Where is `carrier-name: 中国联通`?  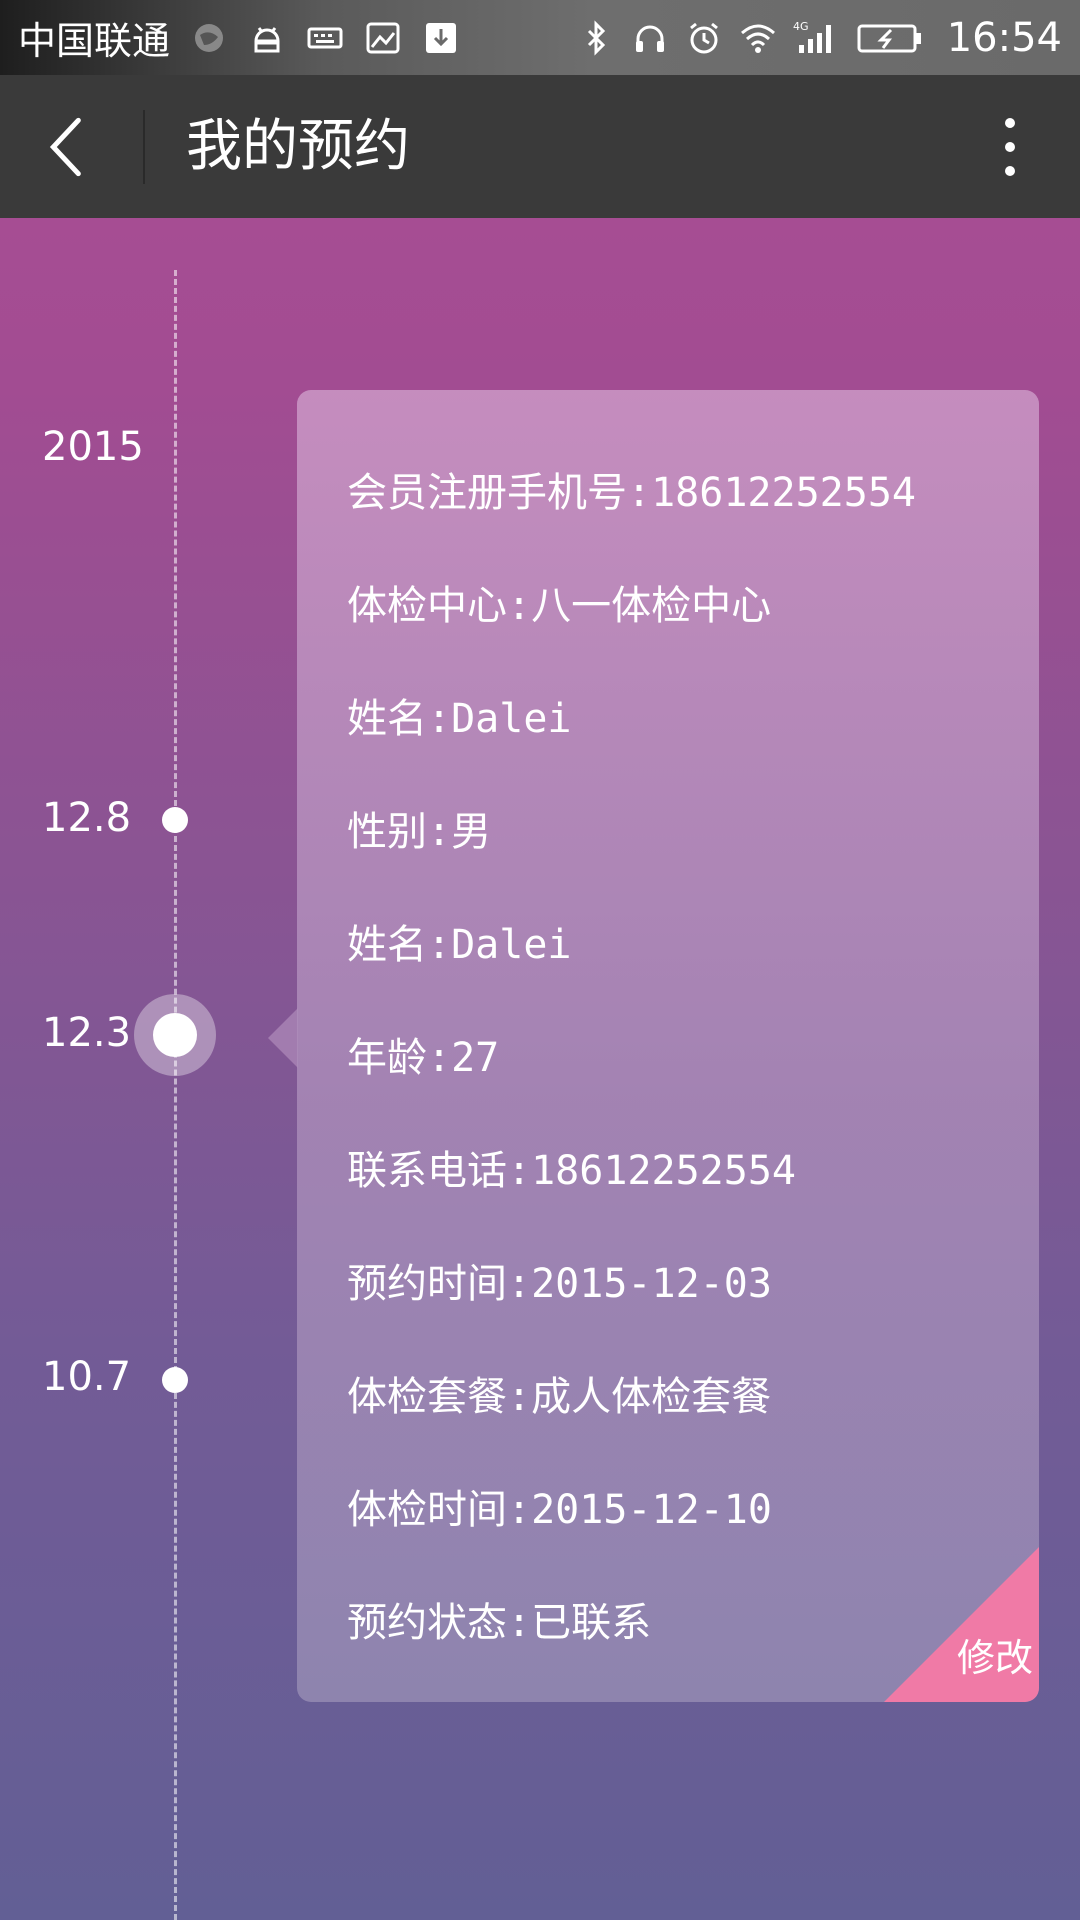 carrier-name: 中国联通 is located at coordinates (94, 41).